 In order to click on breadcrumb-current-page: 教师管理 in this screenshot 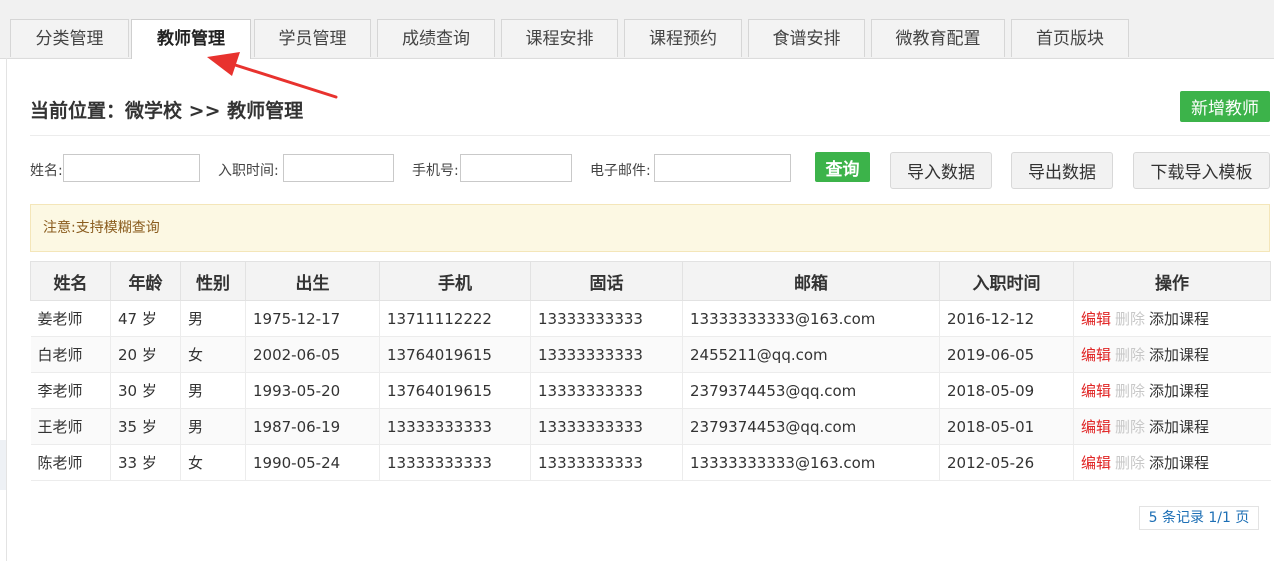, I will do `click(265, 111)`.